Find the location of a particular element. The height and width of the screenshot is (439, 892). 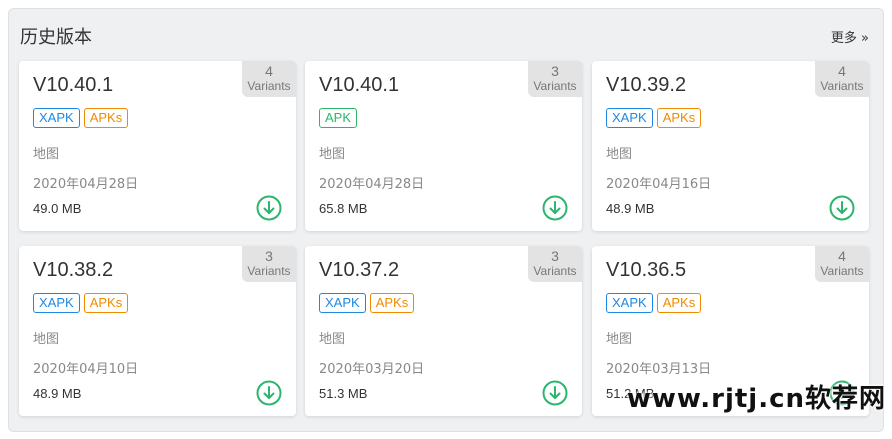

version-number: V10.37.2 is located at coordinates (359, 270).